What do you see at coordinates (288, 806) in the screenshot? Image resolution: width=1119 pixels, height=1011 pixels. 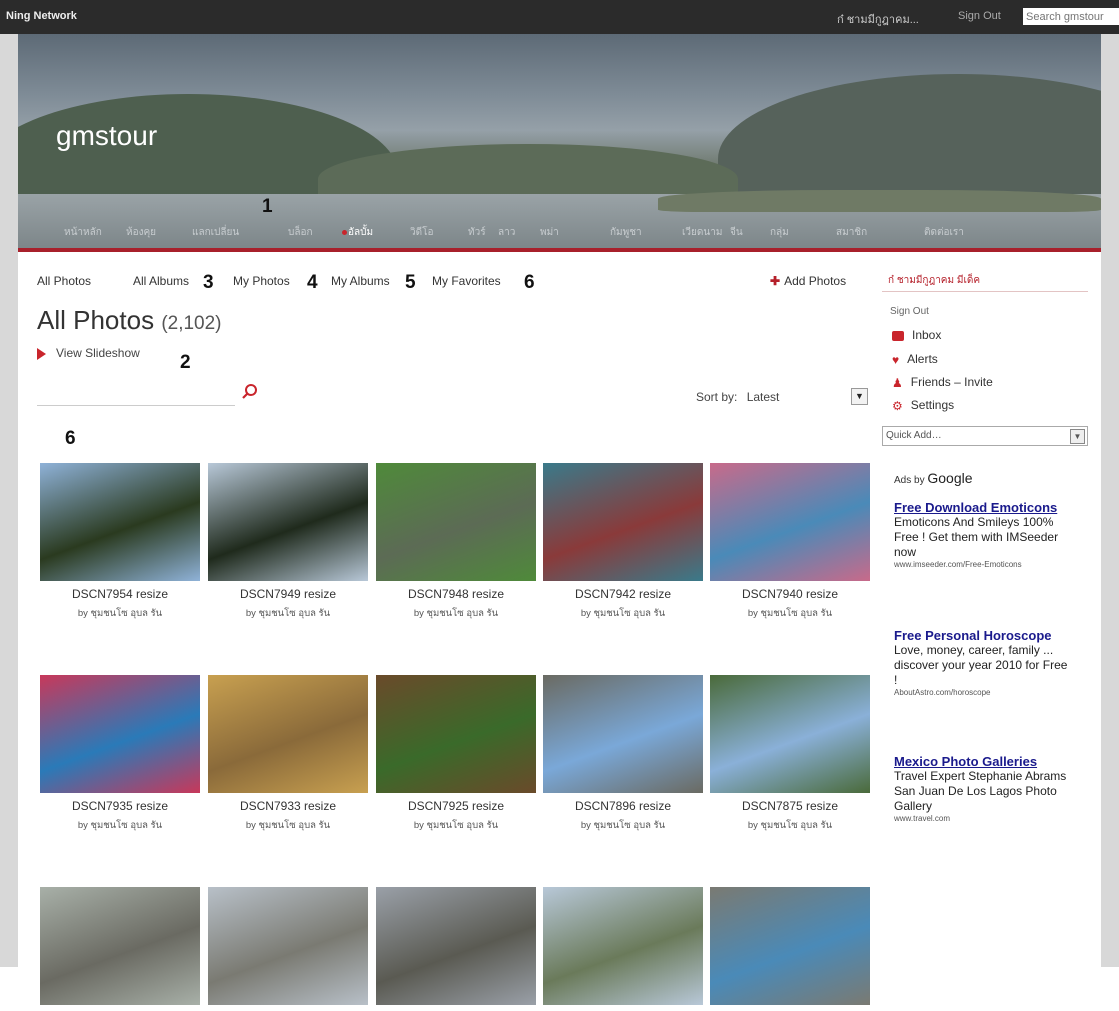 I see `photo-title: DSCN7933 resize` at bounding box center [288, 806].